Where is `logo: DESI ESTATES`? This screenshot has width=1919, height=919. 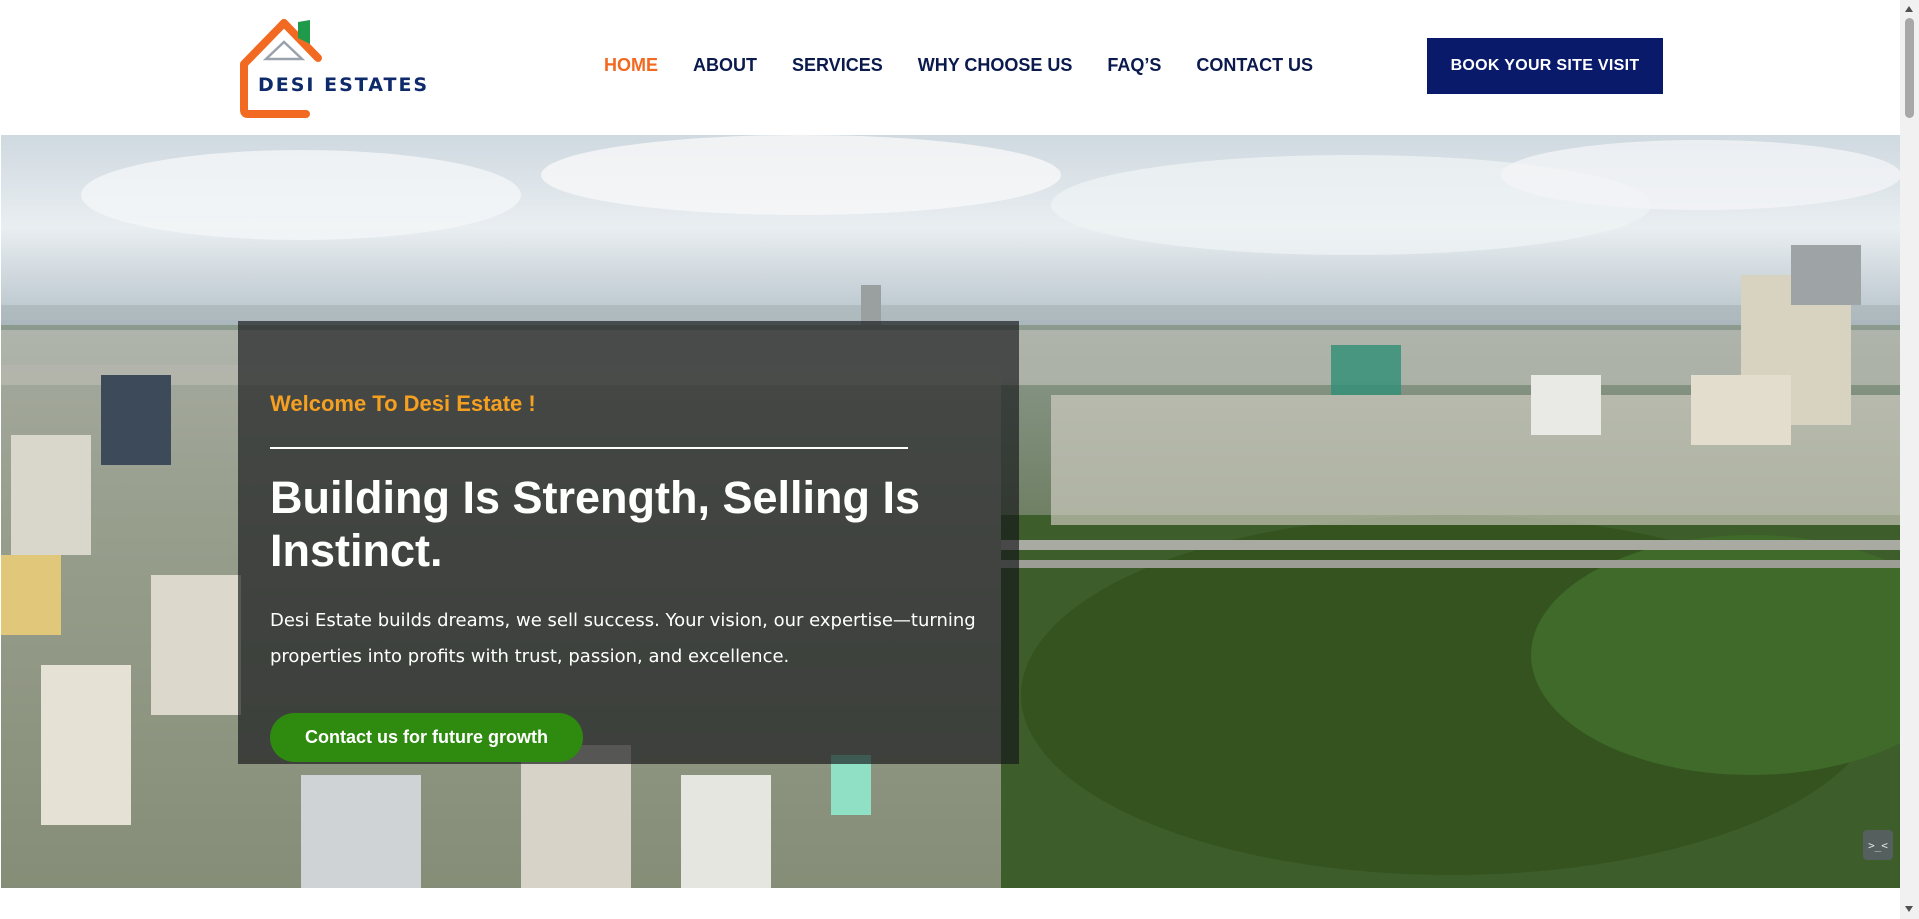 logo: DESI ESTATES is located at coordinates (333, 66).